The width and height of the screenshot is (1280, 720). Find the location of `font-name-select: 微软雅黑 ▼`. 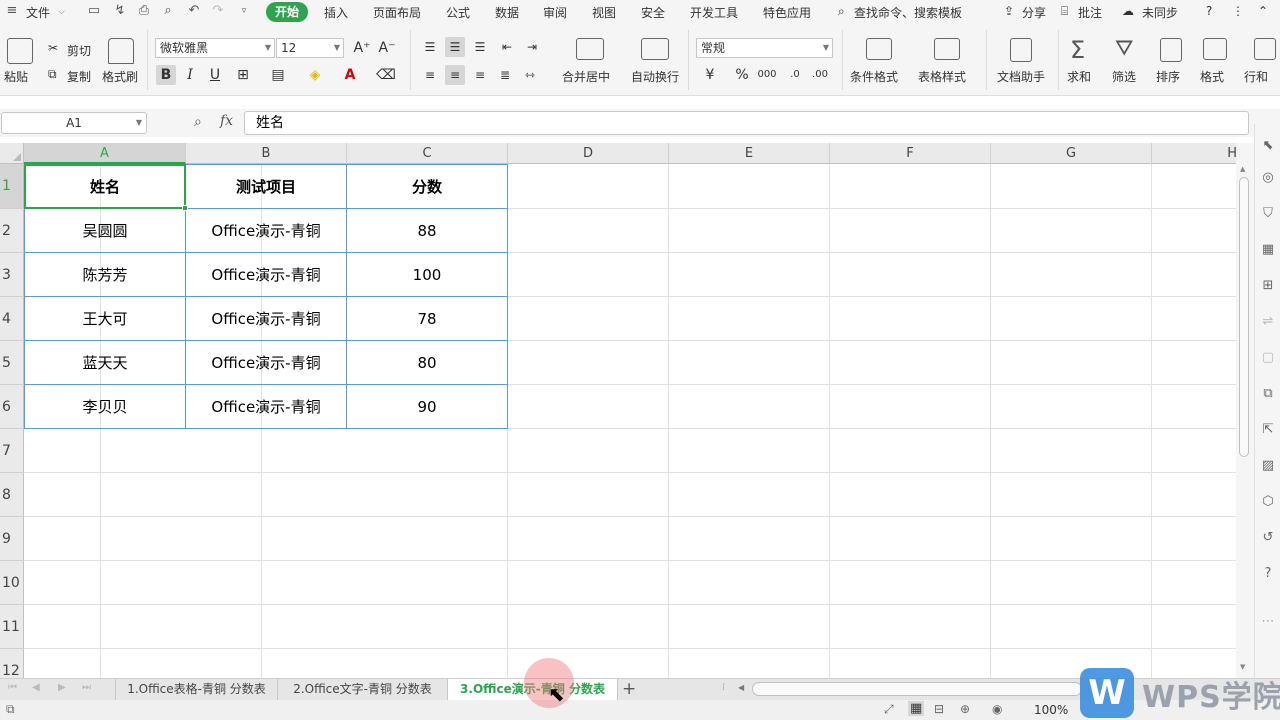

font-name-select: 微软雅黑 ▼ is located at coordinates (215, 48).